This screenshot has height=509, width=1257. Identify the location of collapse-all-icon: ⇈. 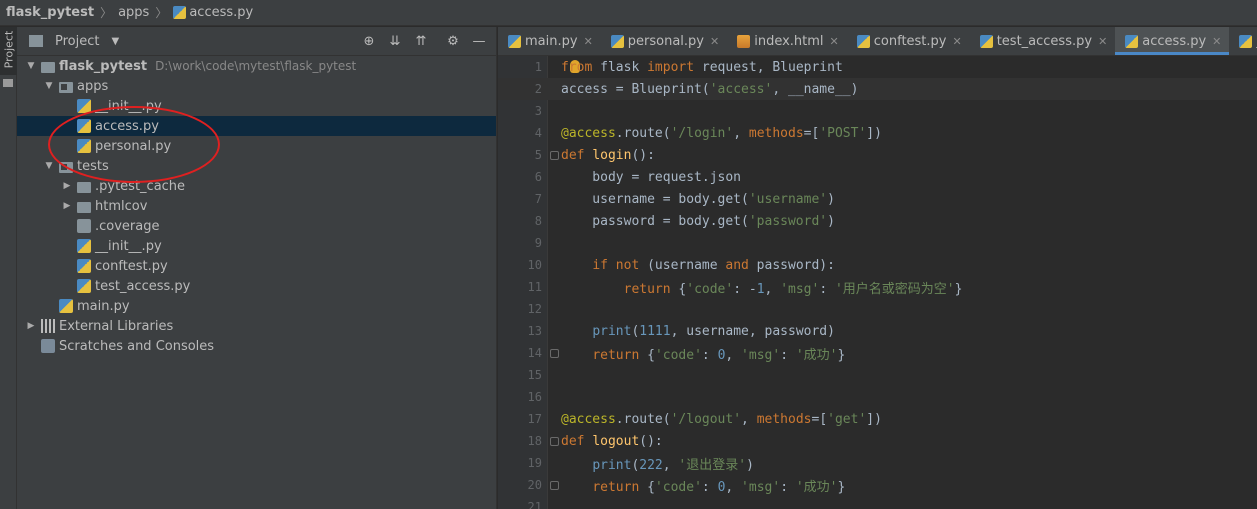
(421, 41).